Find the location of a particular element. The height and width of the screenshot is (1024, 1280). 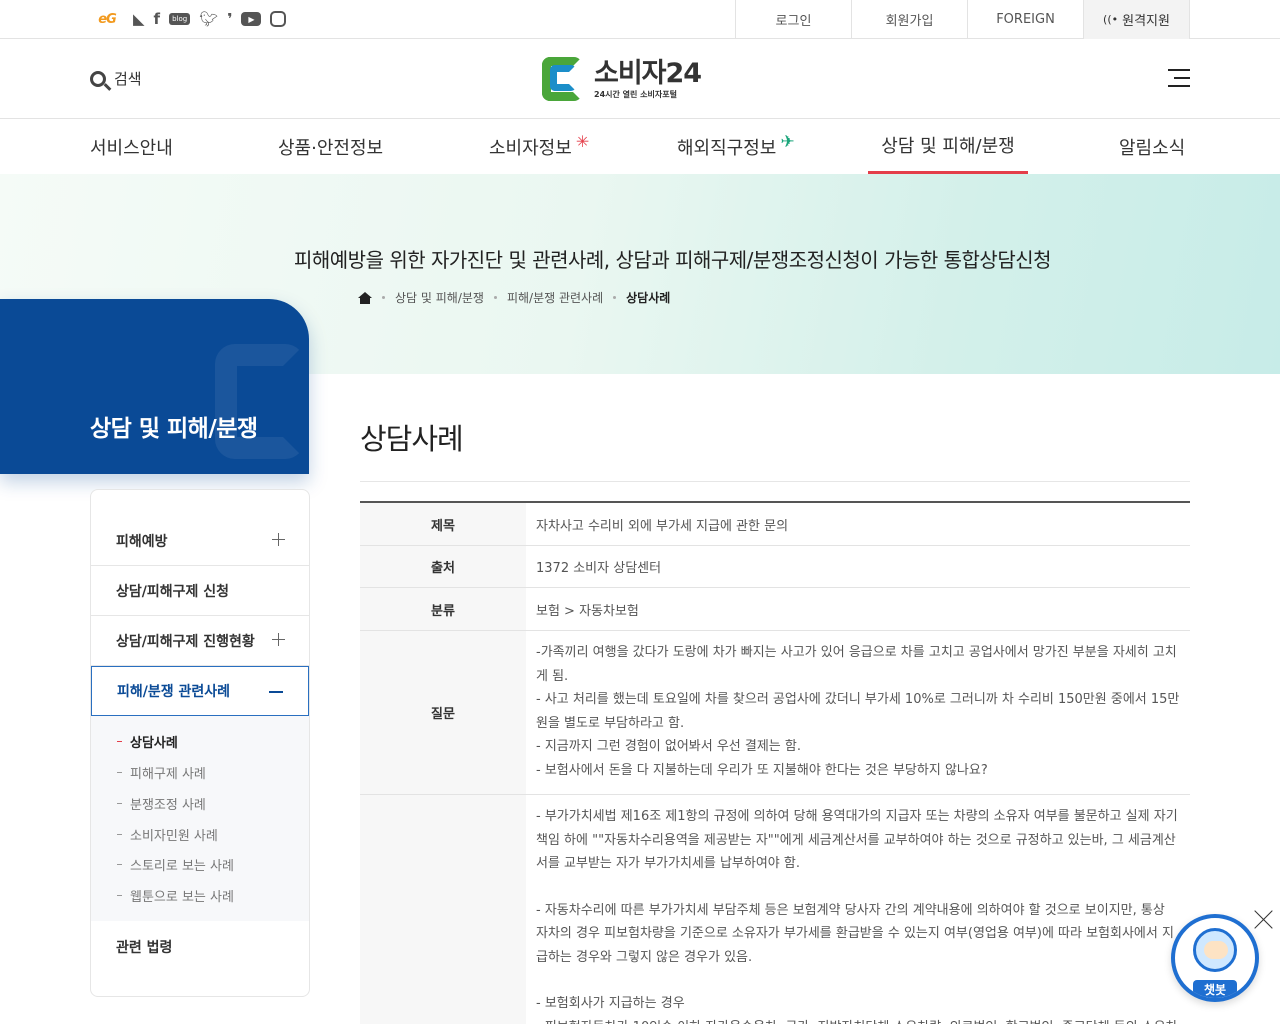

submenu-item-story-cases: 스토리로 보는 사례 is located at coordinates (175, 864).